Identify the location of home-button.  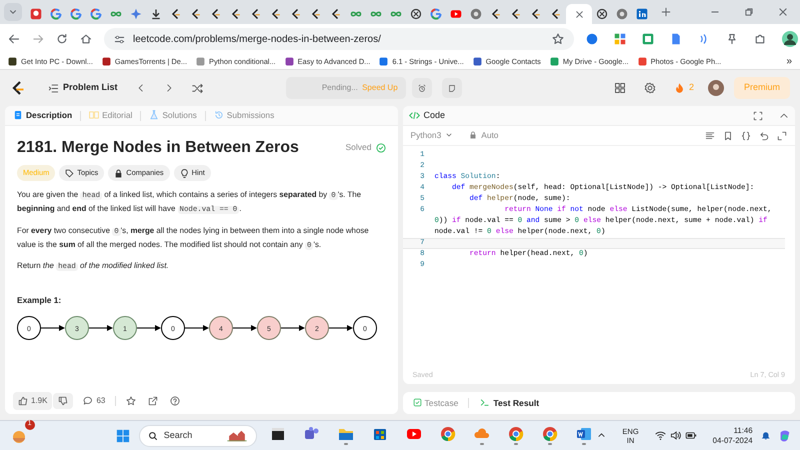
(86, 39).